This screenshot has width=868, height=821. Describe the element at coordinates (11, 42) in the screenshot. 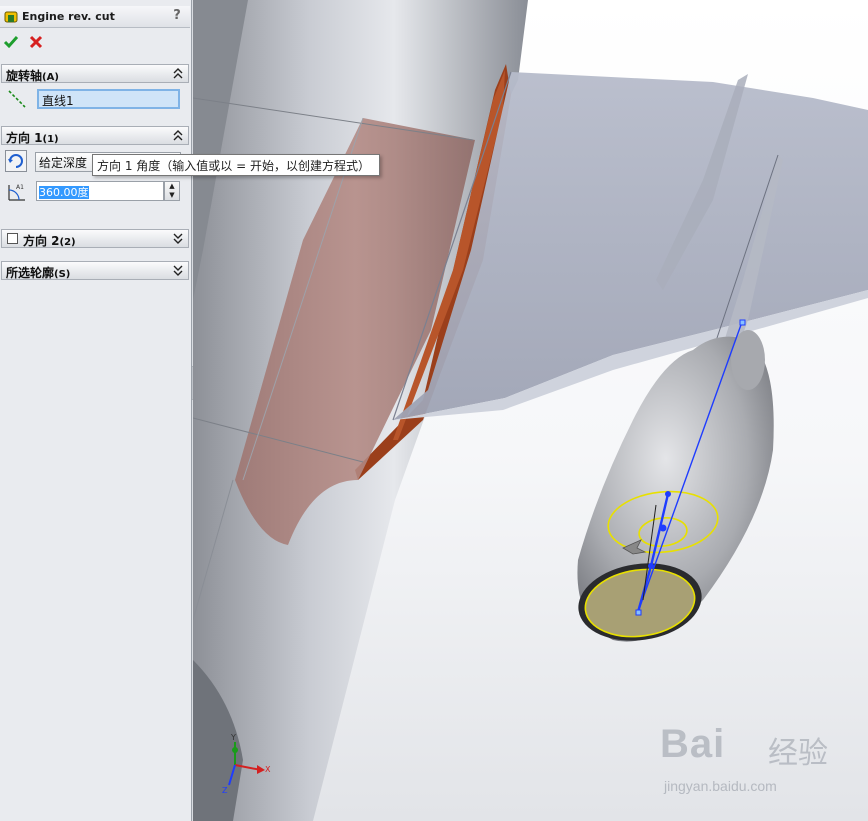

I see `ok-checkmark-button` at that location.